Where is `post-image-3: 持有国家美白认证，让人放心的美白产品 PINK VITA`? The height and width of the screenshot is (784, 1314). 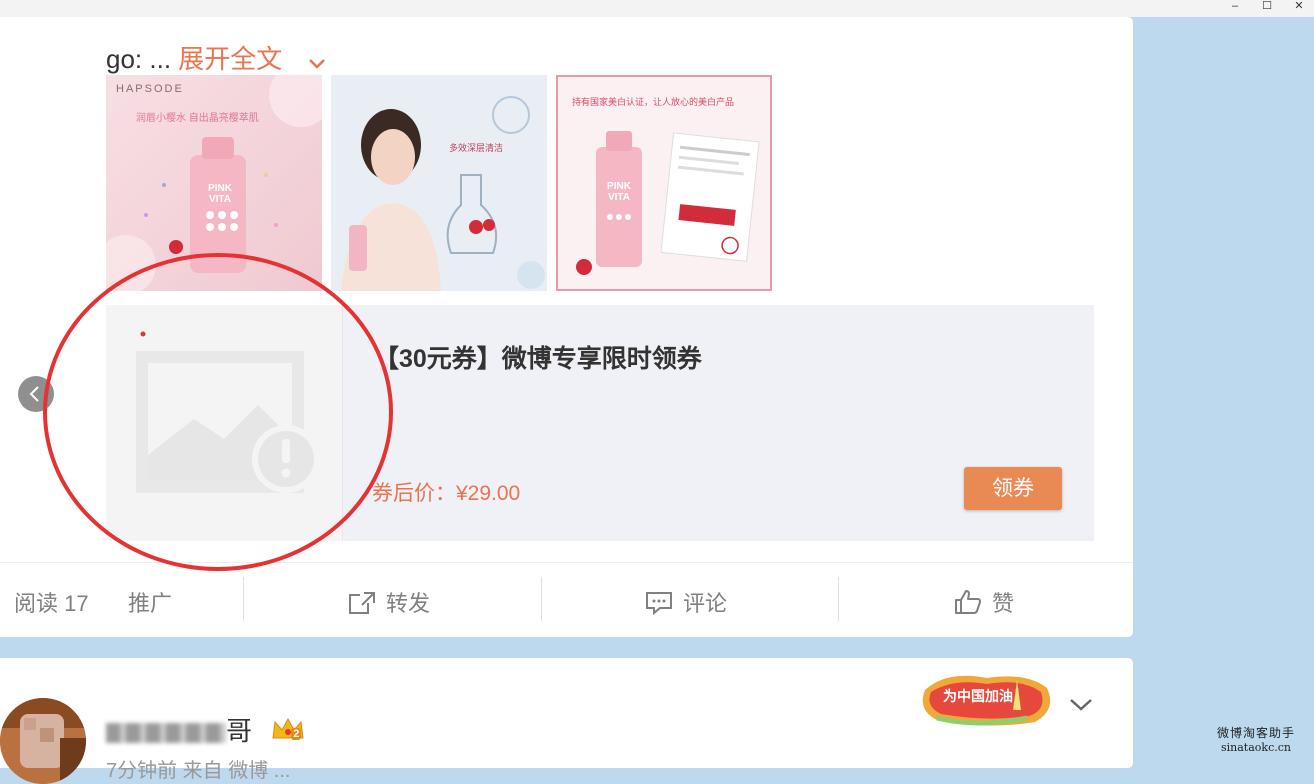
post-image-3: 持有国家美白认证，让人放心的美白产品 PINK VITA is located at coordinates (664, 183).